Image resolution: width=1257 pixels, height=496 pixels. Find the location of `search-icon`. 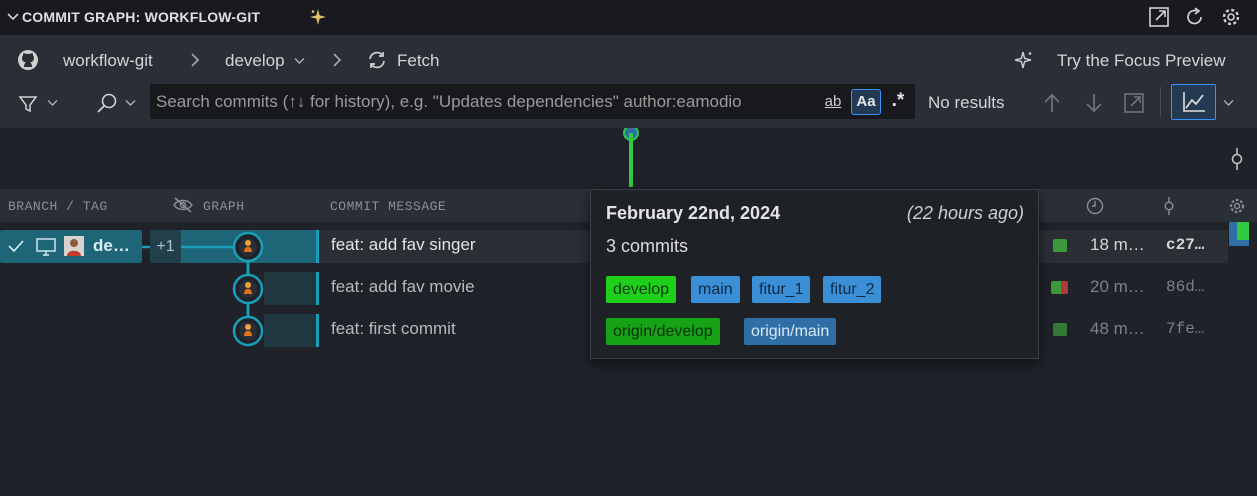

search-icon is located at coordinates (107, 104).